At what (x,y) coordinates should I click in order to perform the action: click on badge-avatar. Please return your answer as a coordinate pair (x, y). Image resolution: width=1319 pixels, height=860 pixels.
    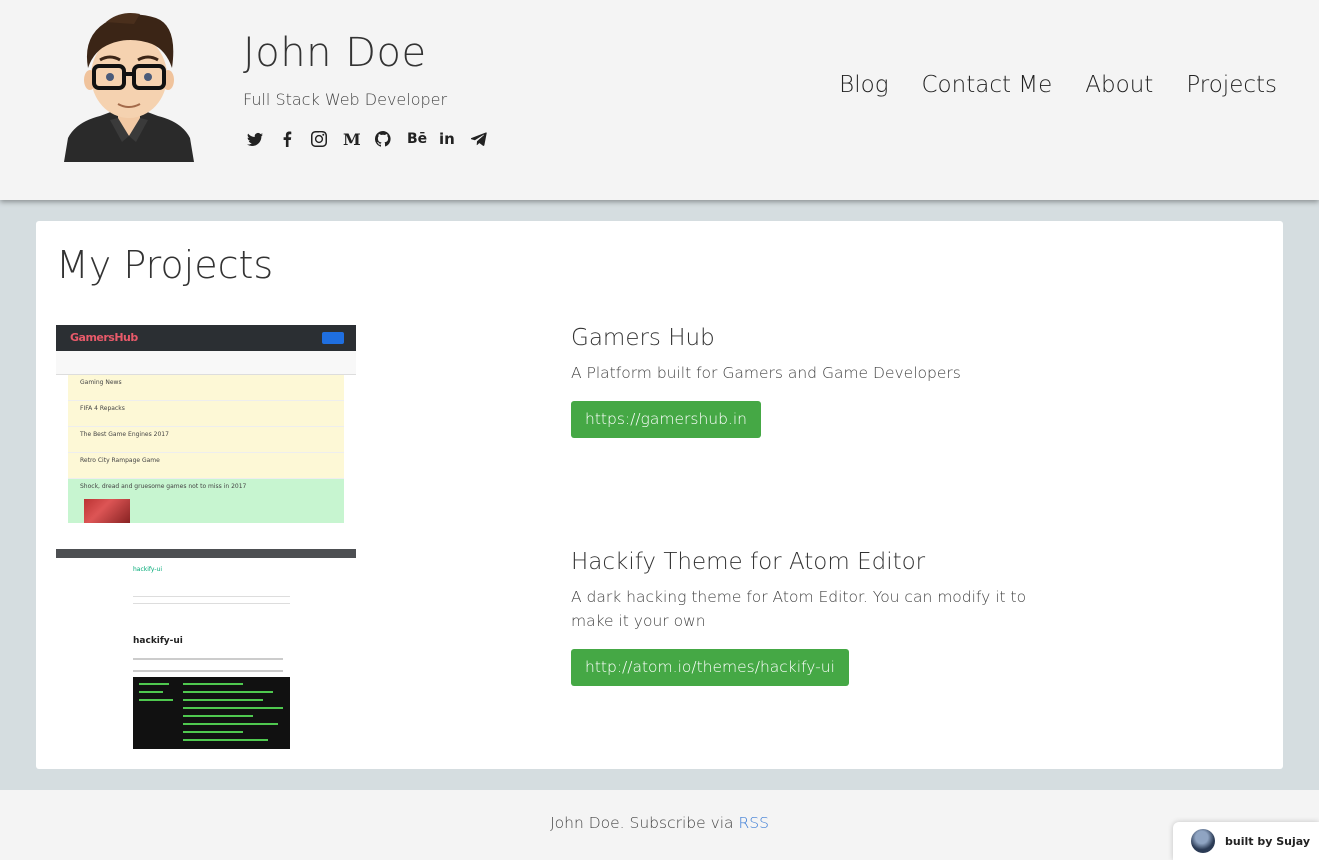
    Looking at the image, I should click on (1203, 841).